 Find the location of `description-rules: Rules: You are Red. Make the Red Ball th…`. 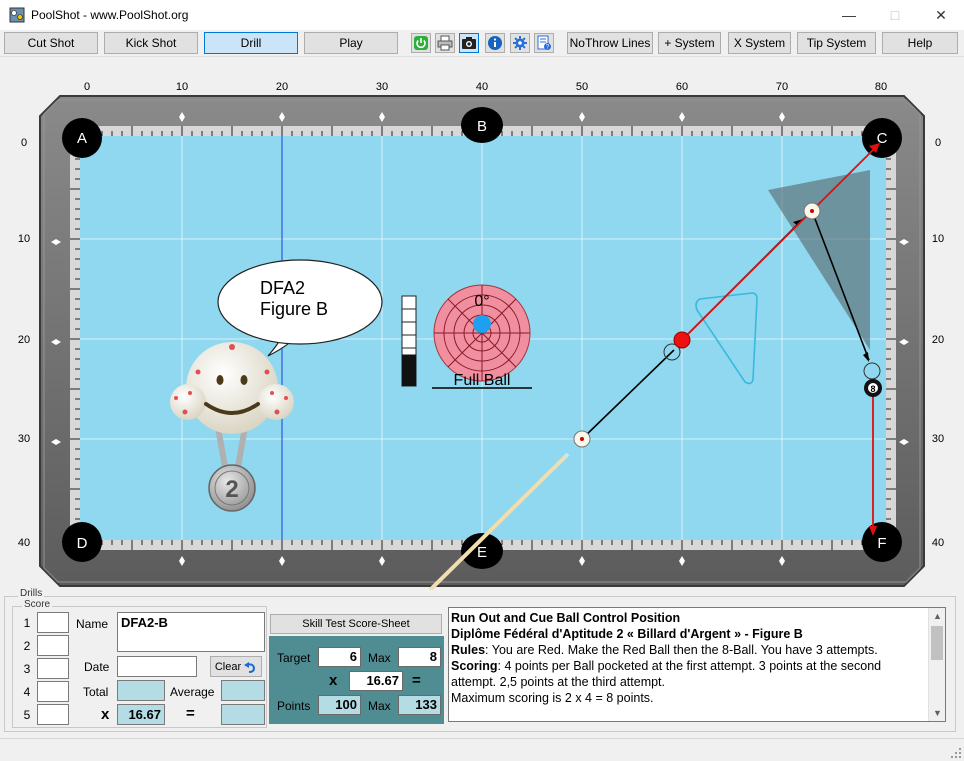

description-rules: Rules: You are Red. Make the Red Ball th… is located at coordinates (664, 650).